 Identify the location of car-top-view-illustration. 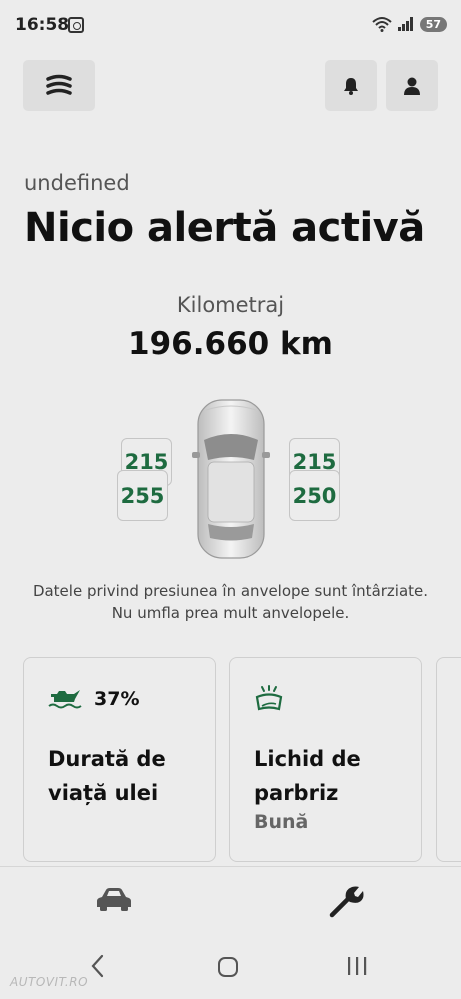
(231, 479).